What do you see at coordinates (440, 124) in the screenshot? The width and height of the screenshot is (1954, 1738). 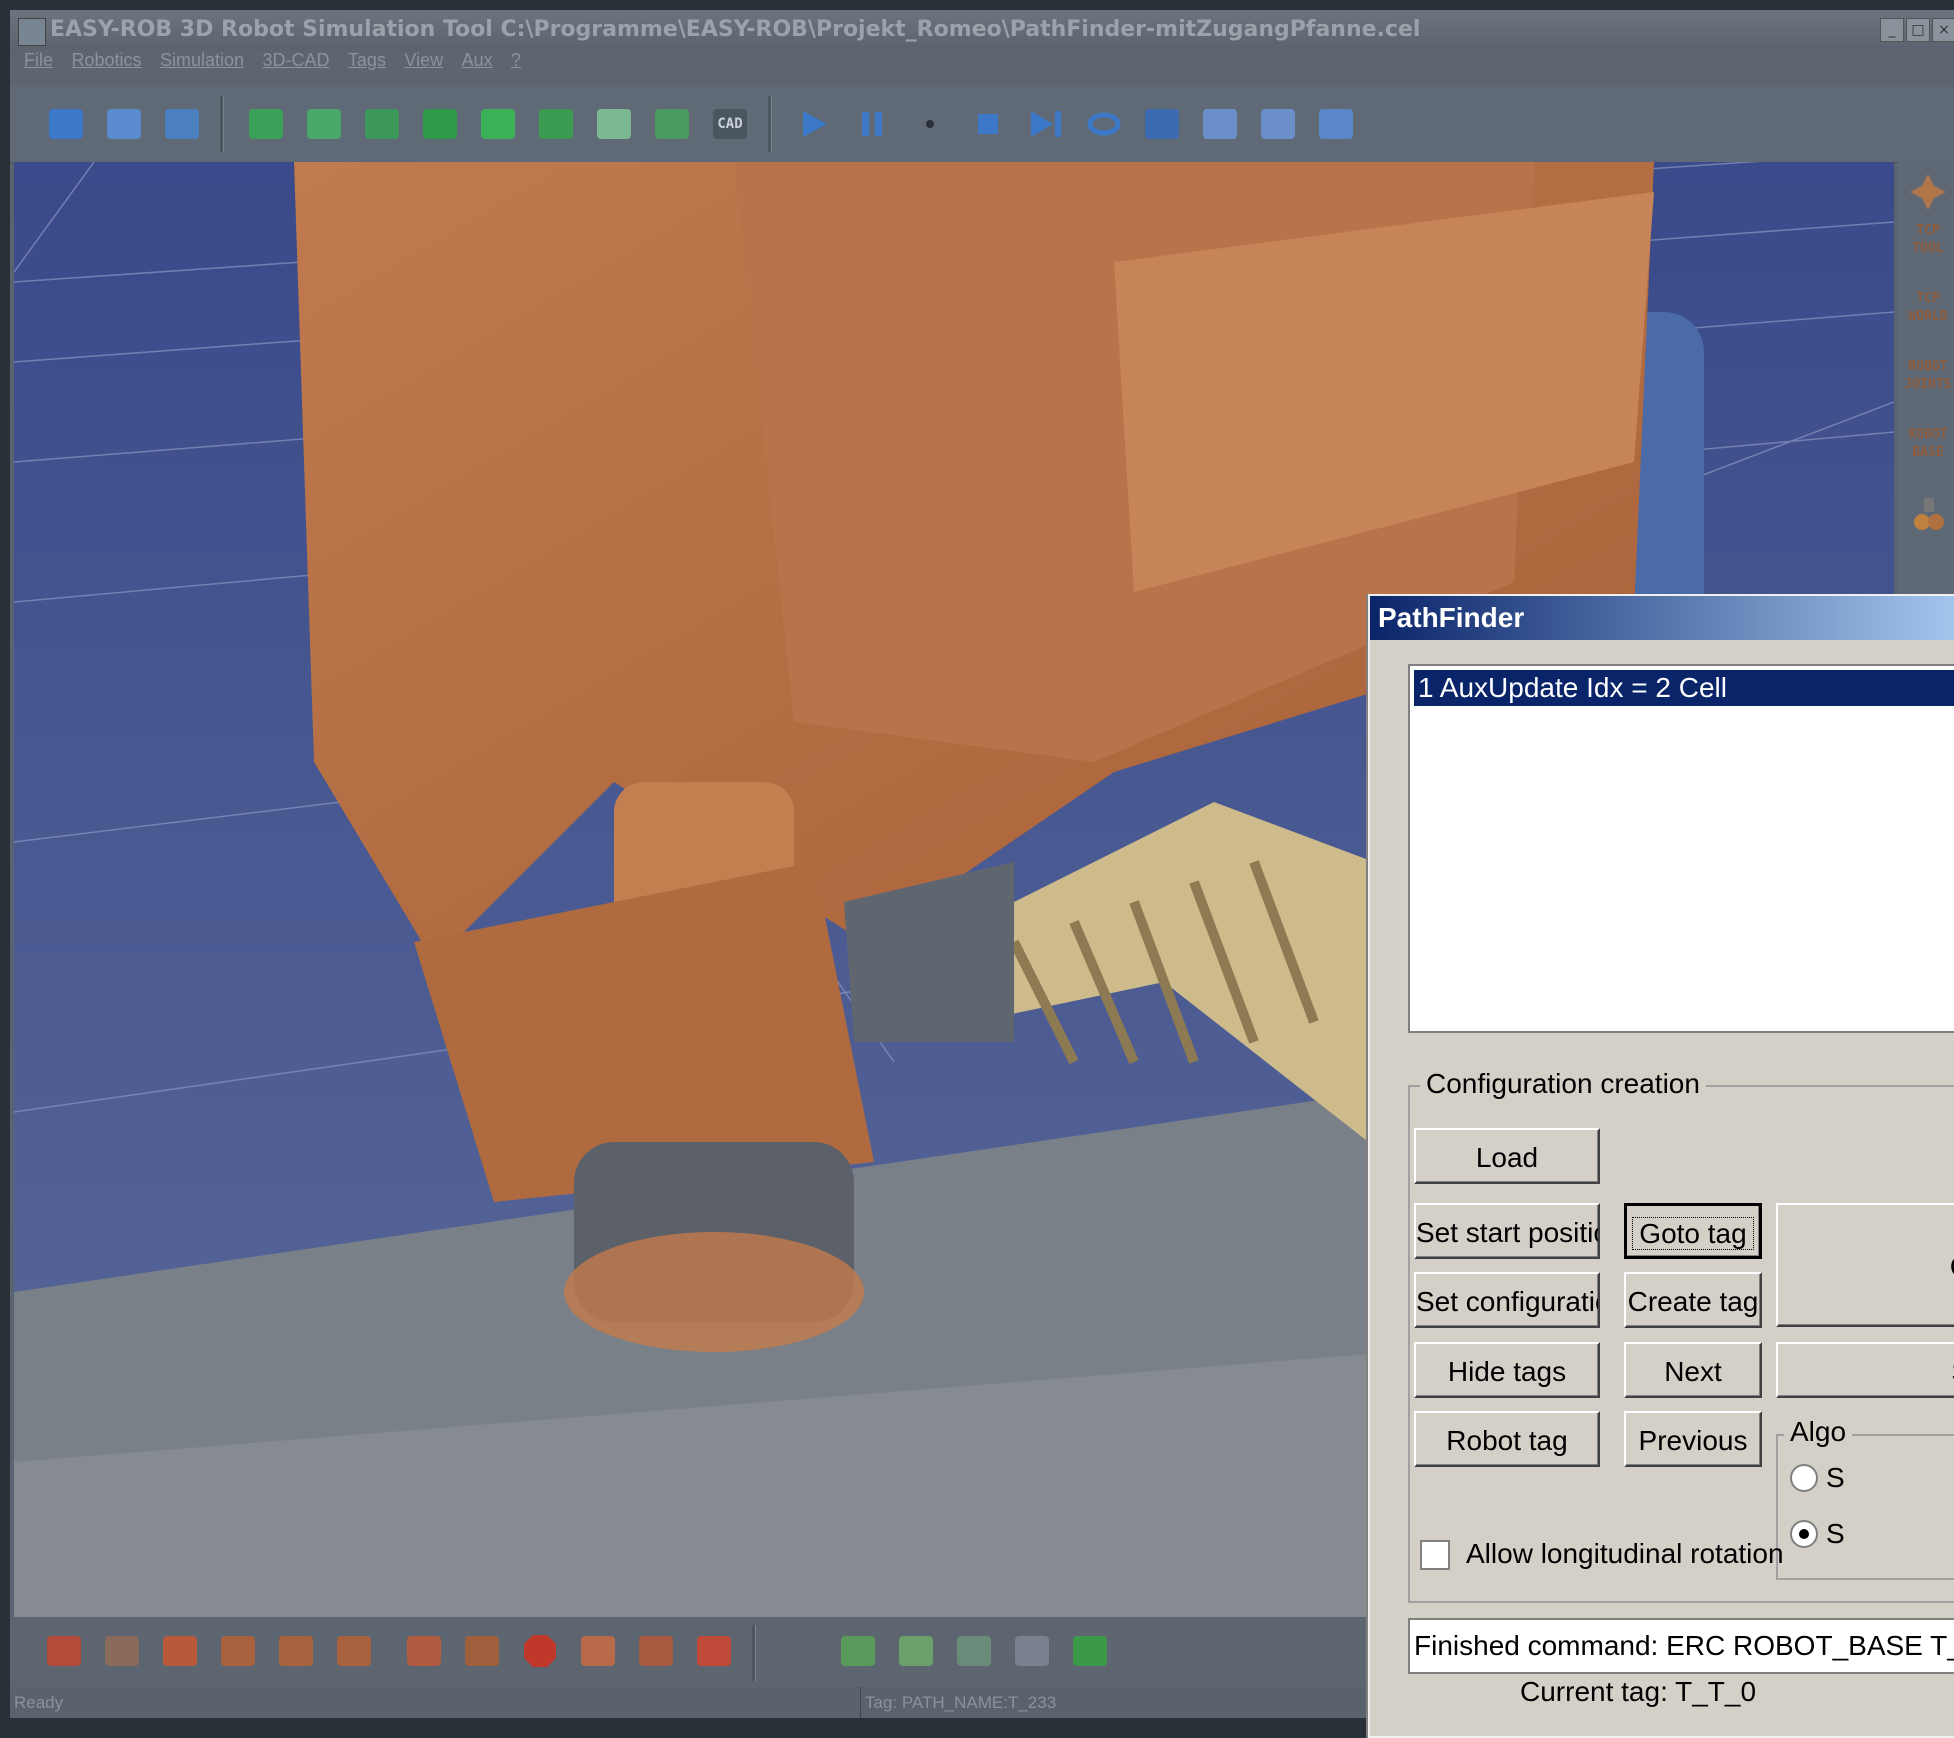 I see `solid-view-button` at bounding box center [440, 124].